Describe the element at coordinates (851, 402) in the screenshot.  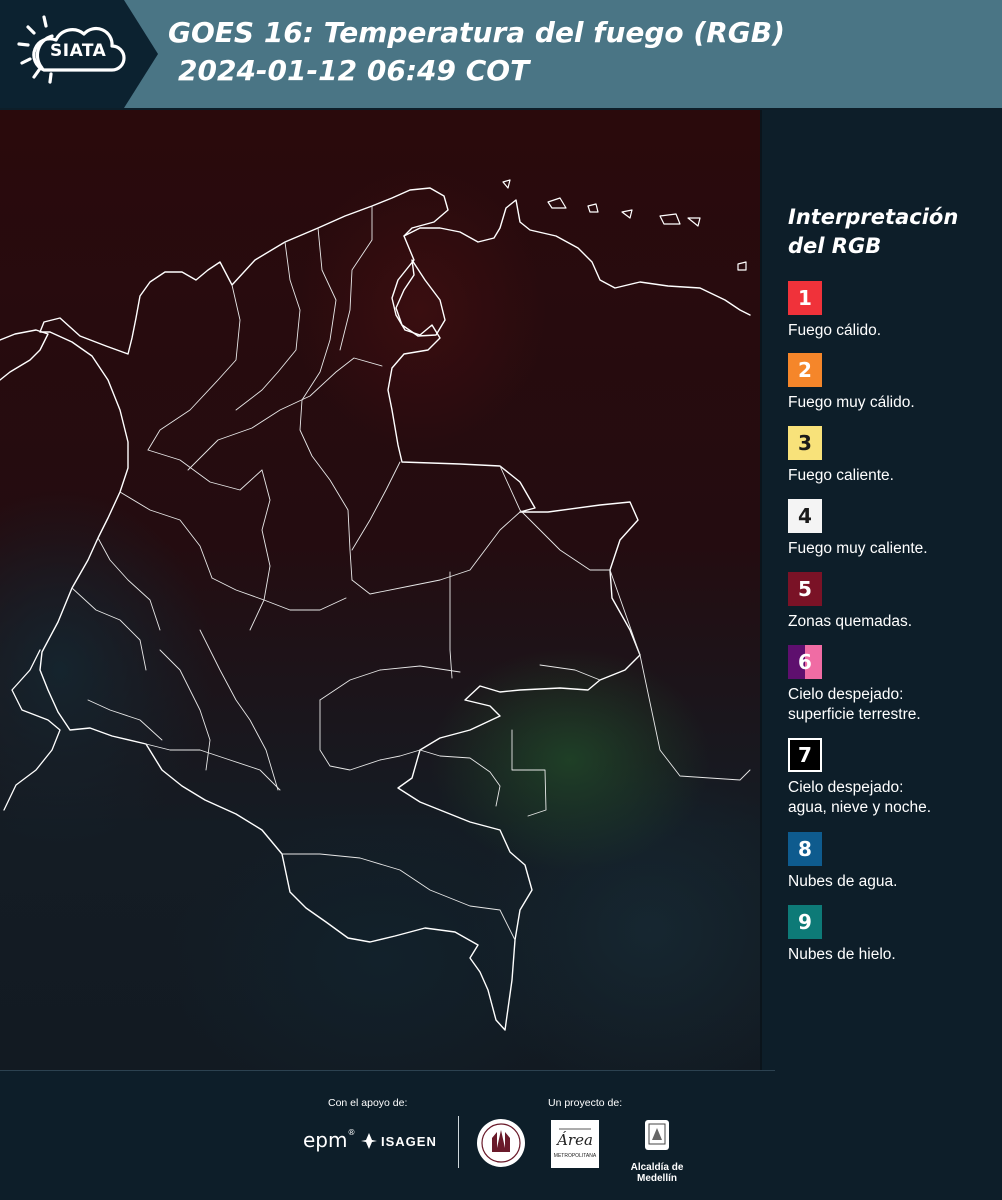
I see `legend-label: Fuego muy cálido.` at that location.